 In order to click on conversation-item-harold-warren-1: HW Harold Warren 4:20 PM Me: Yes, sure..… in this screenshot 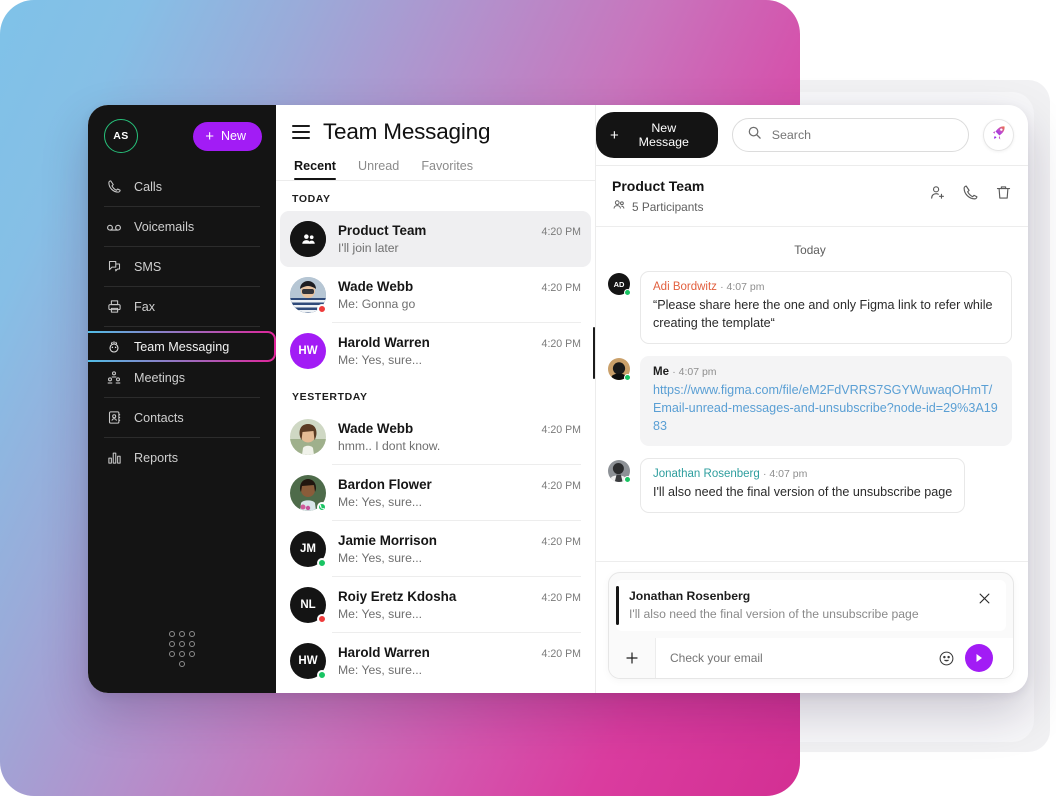, I will do `click(435, 351)`.